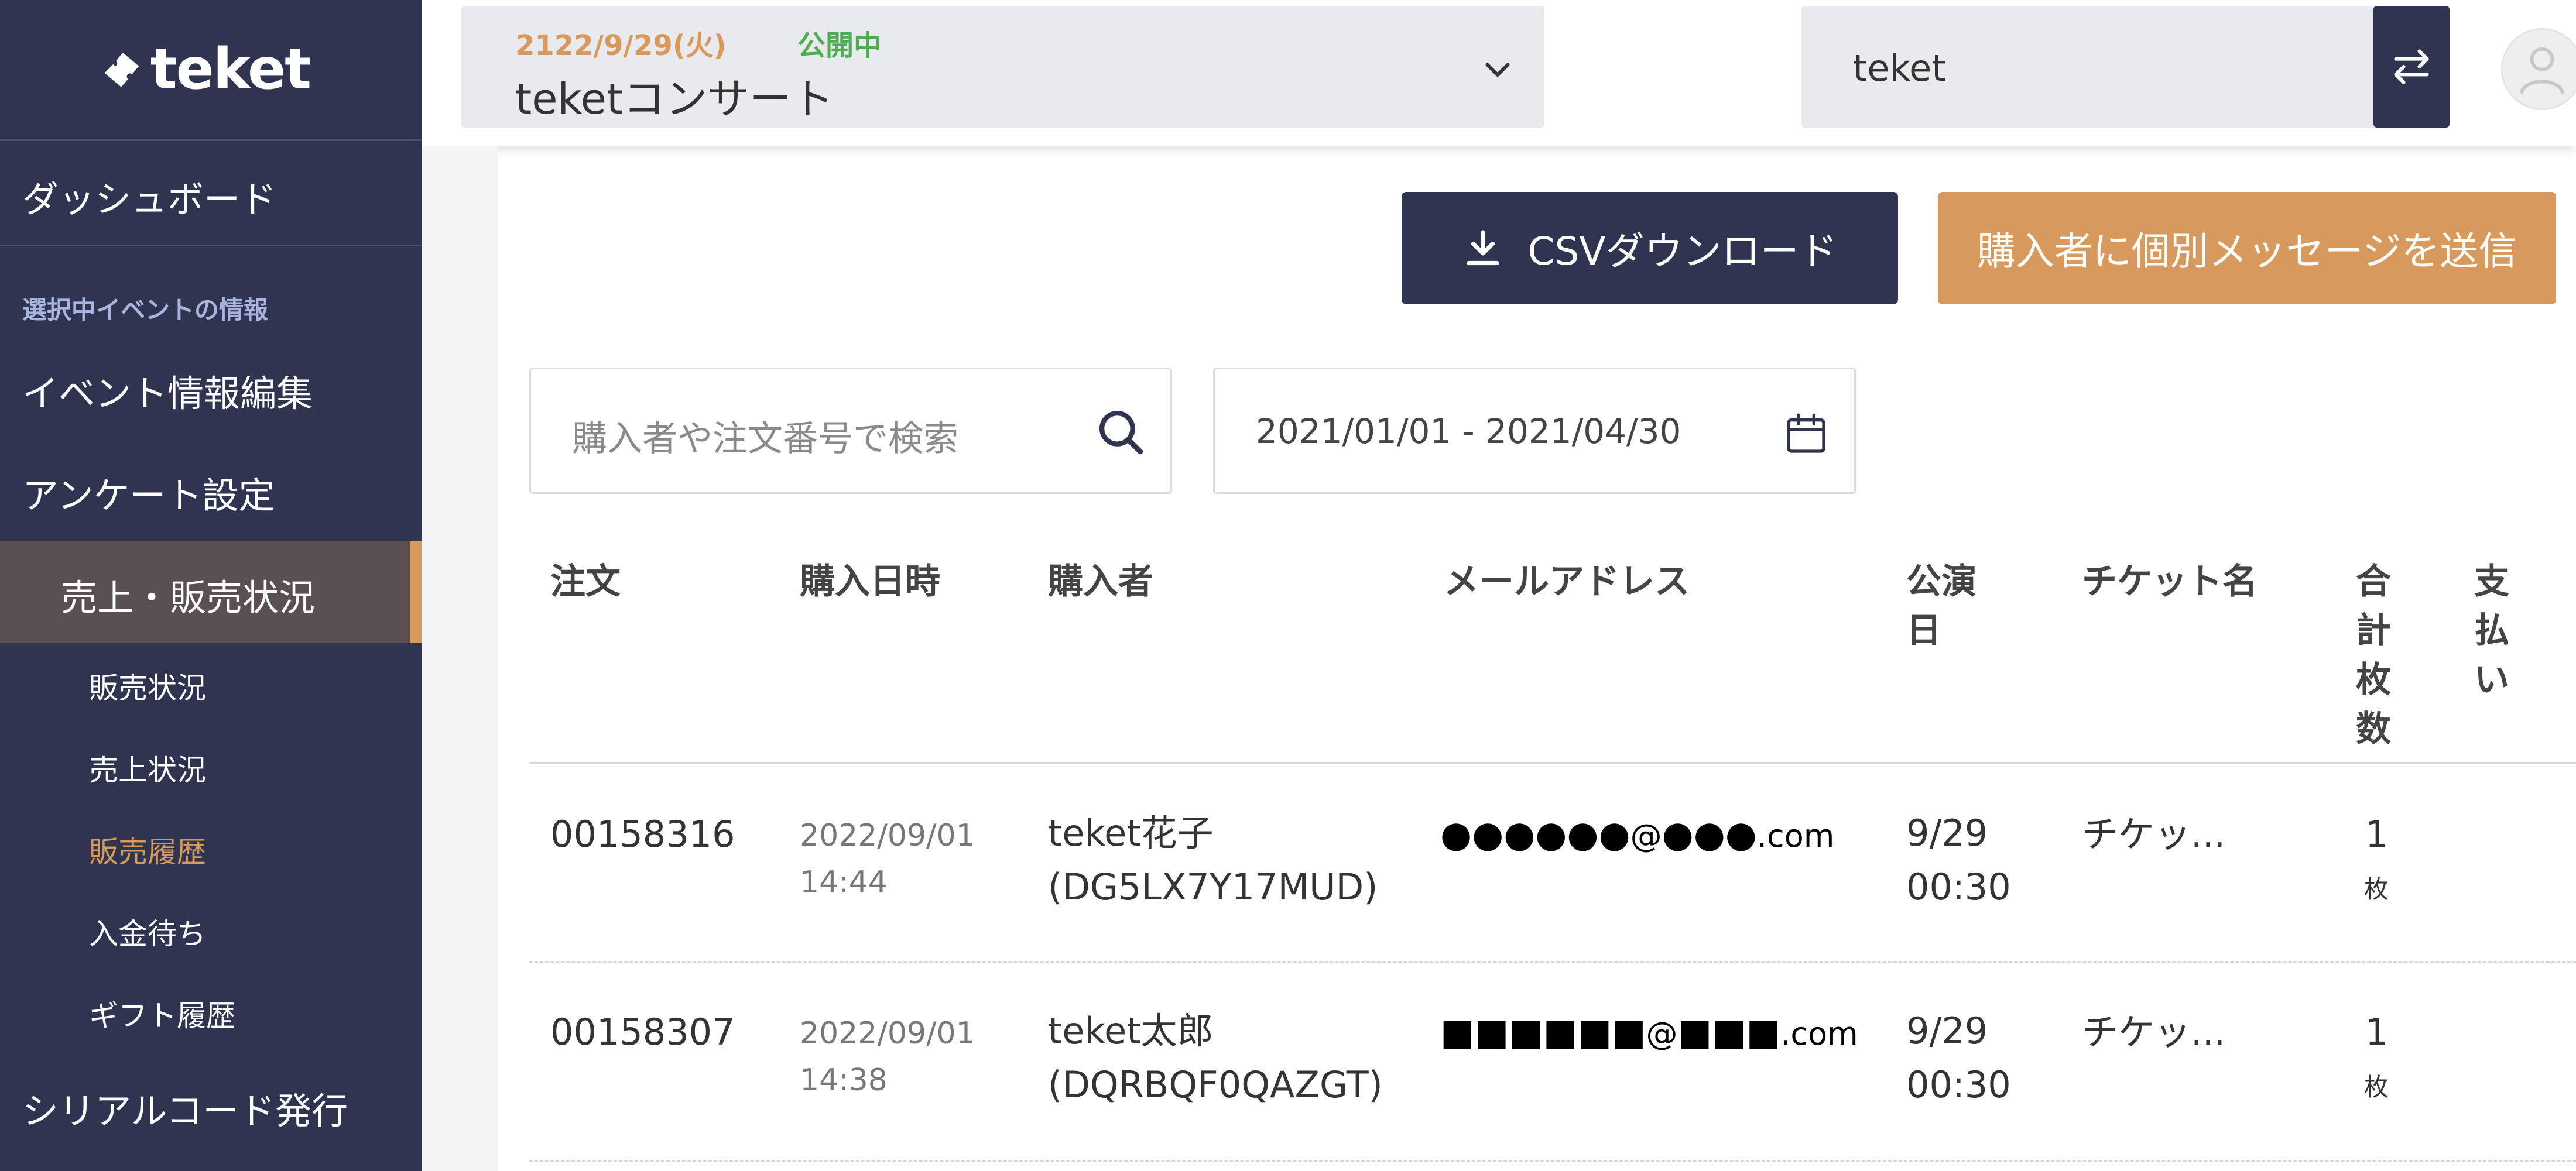 This screenshot has width=2576, height=1171. What do you see at coordinates (839, 45) in the screenshot?
I see `event-status-badge: 公開中` at bounding box center [839, 45].